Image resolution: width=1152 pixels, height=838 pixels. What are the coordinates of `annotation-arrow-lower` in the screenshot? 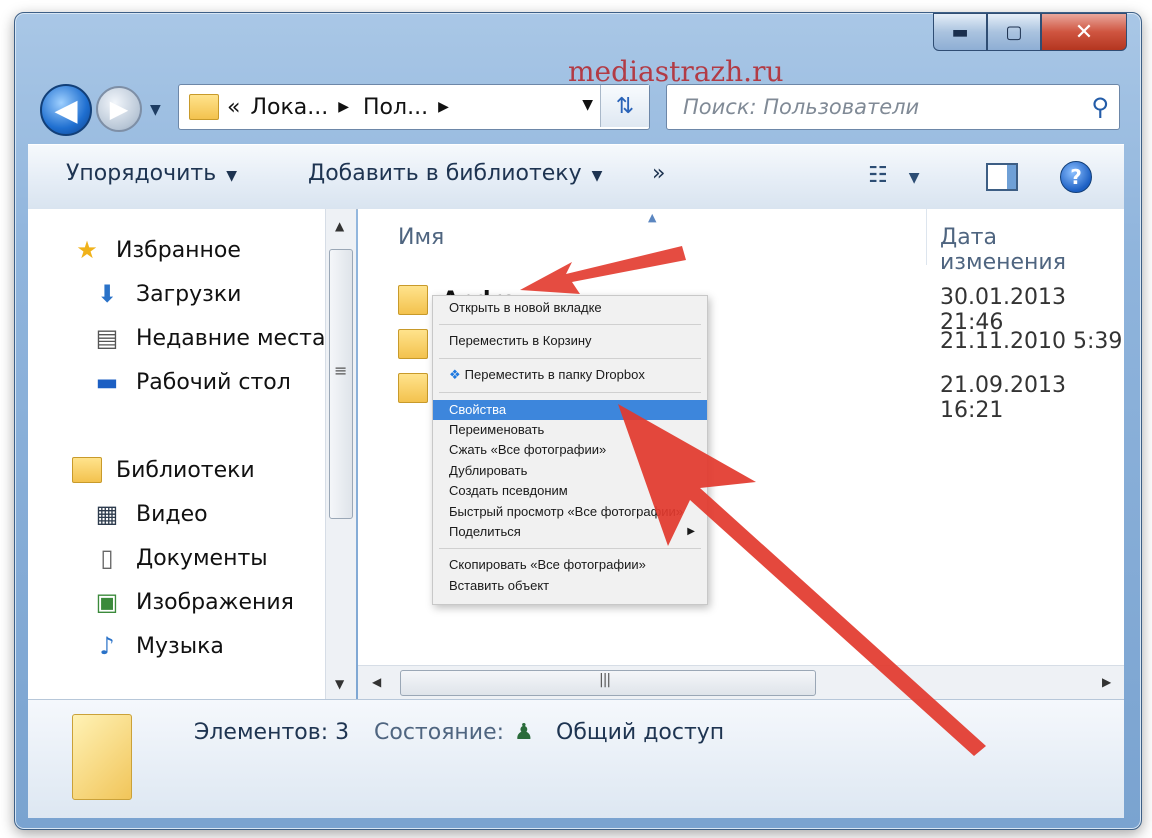 It's located at (802, 580).